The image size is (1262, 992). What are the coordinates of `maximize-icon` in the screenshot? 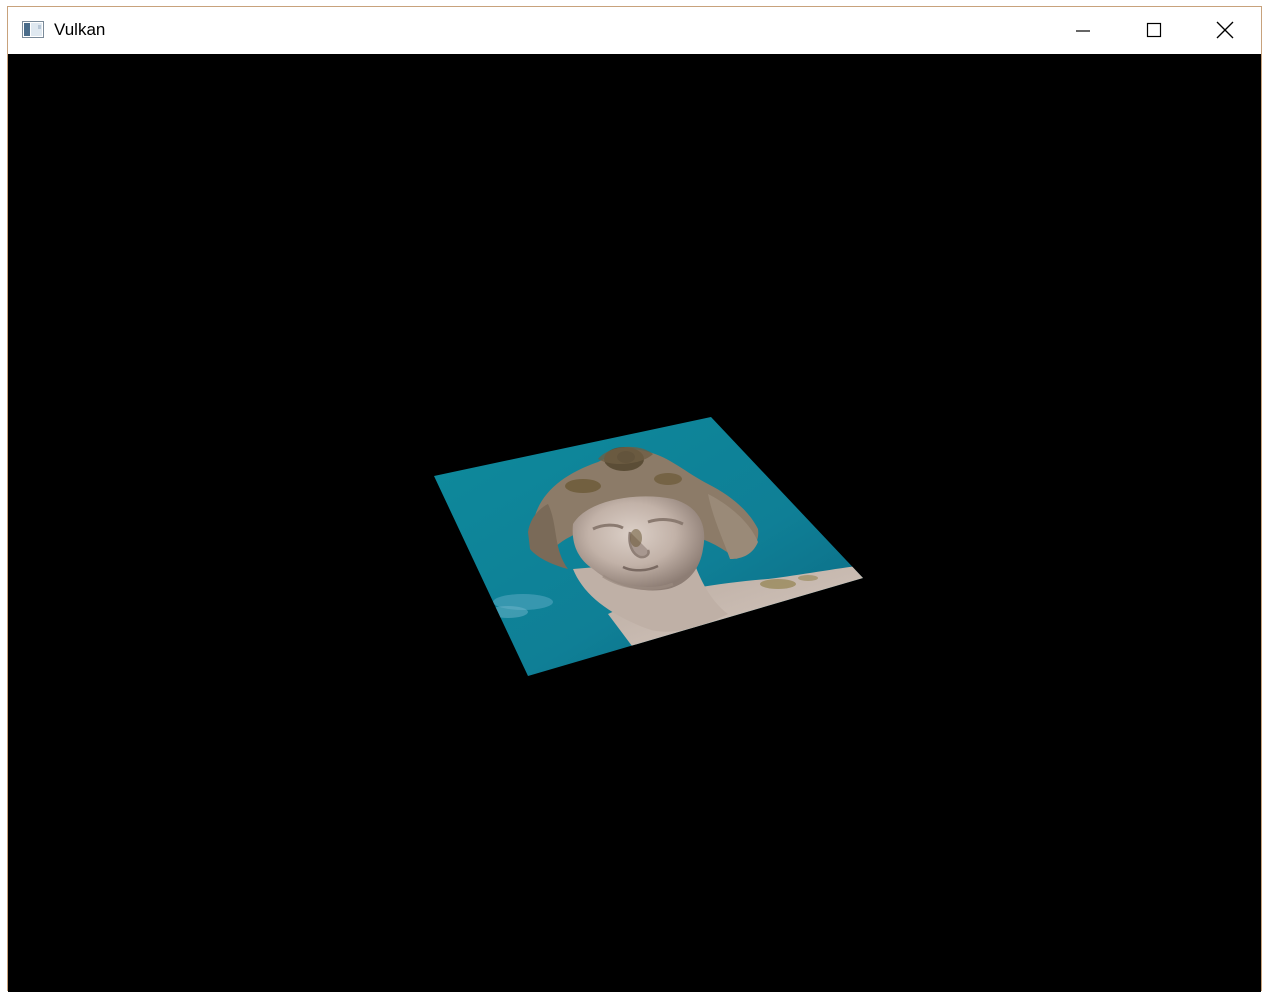 It's located at (1154, 30).